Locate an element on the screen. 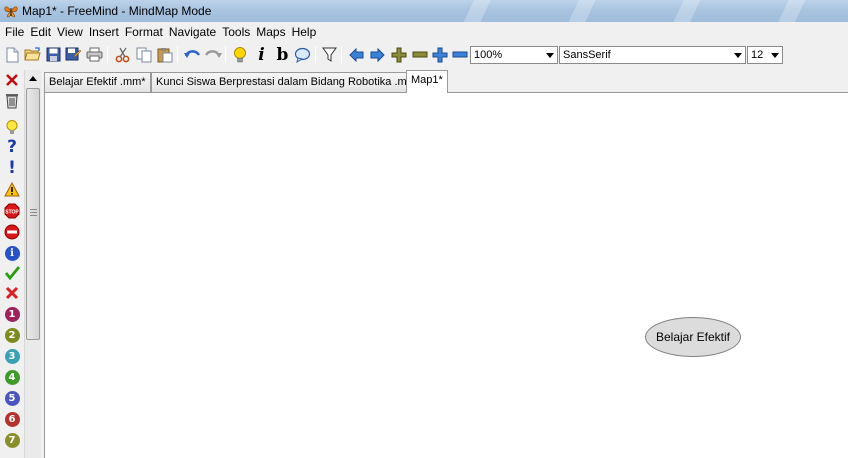  idea-icon is located at coordinates (12, 127).